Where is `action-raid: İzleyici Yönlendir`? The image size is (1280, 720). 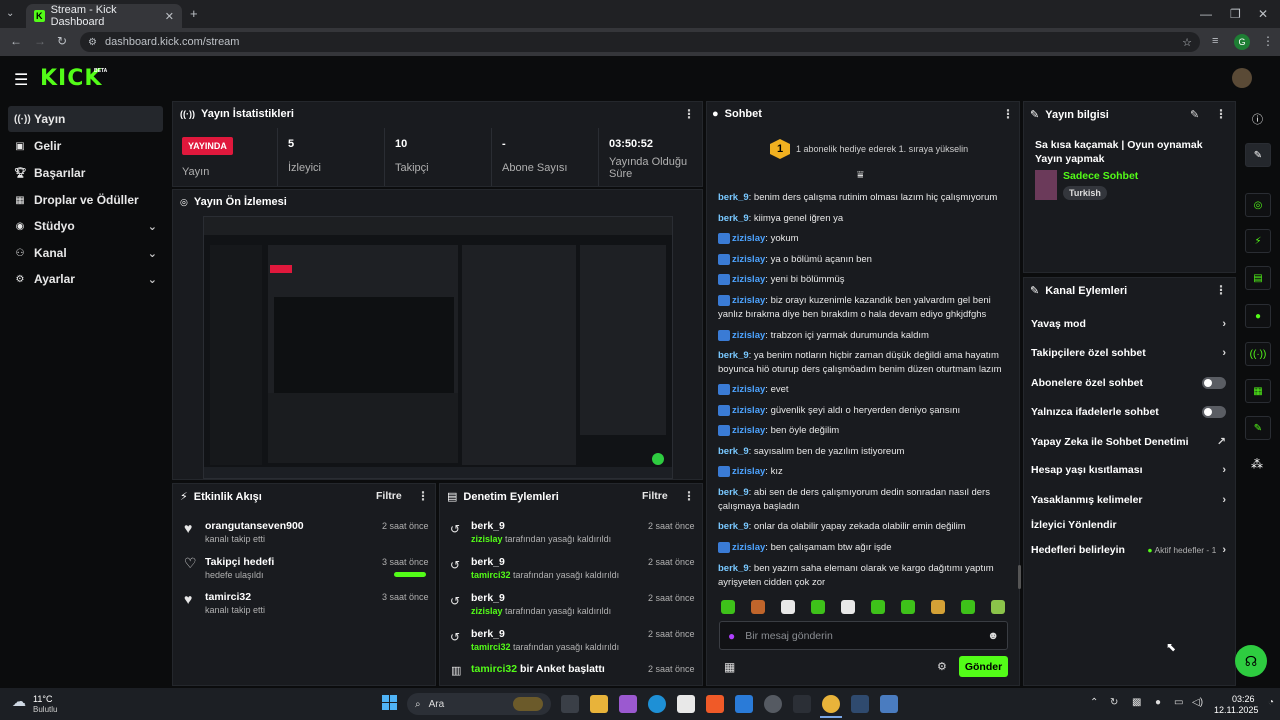 action-raid: İzleyici Yönlendir is located at coordinates (1128, 525).